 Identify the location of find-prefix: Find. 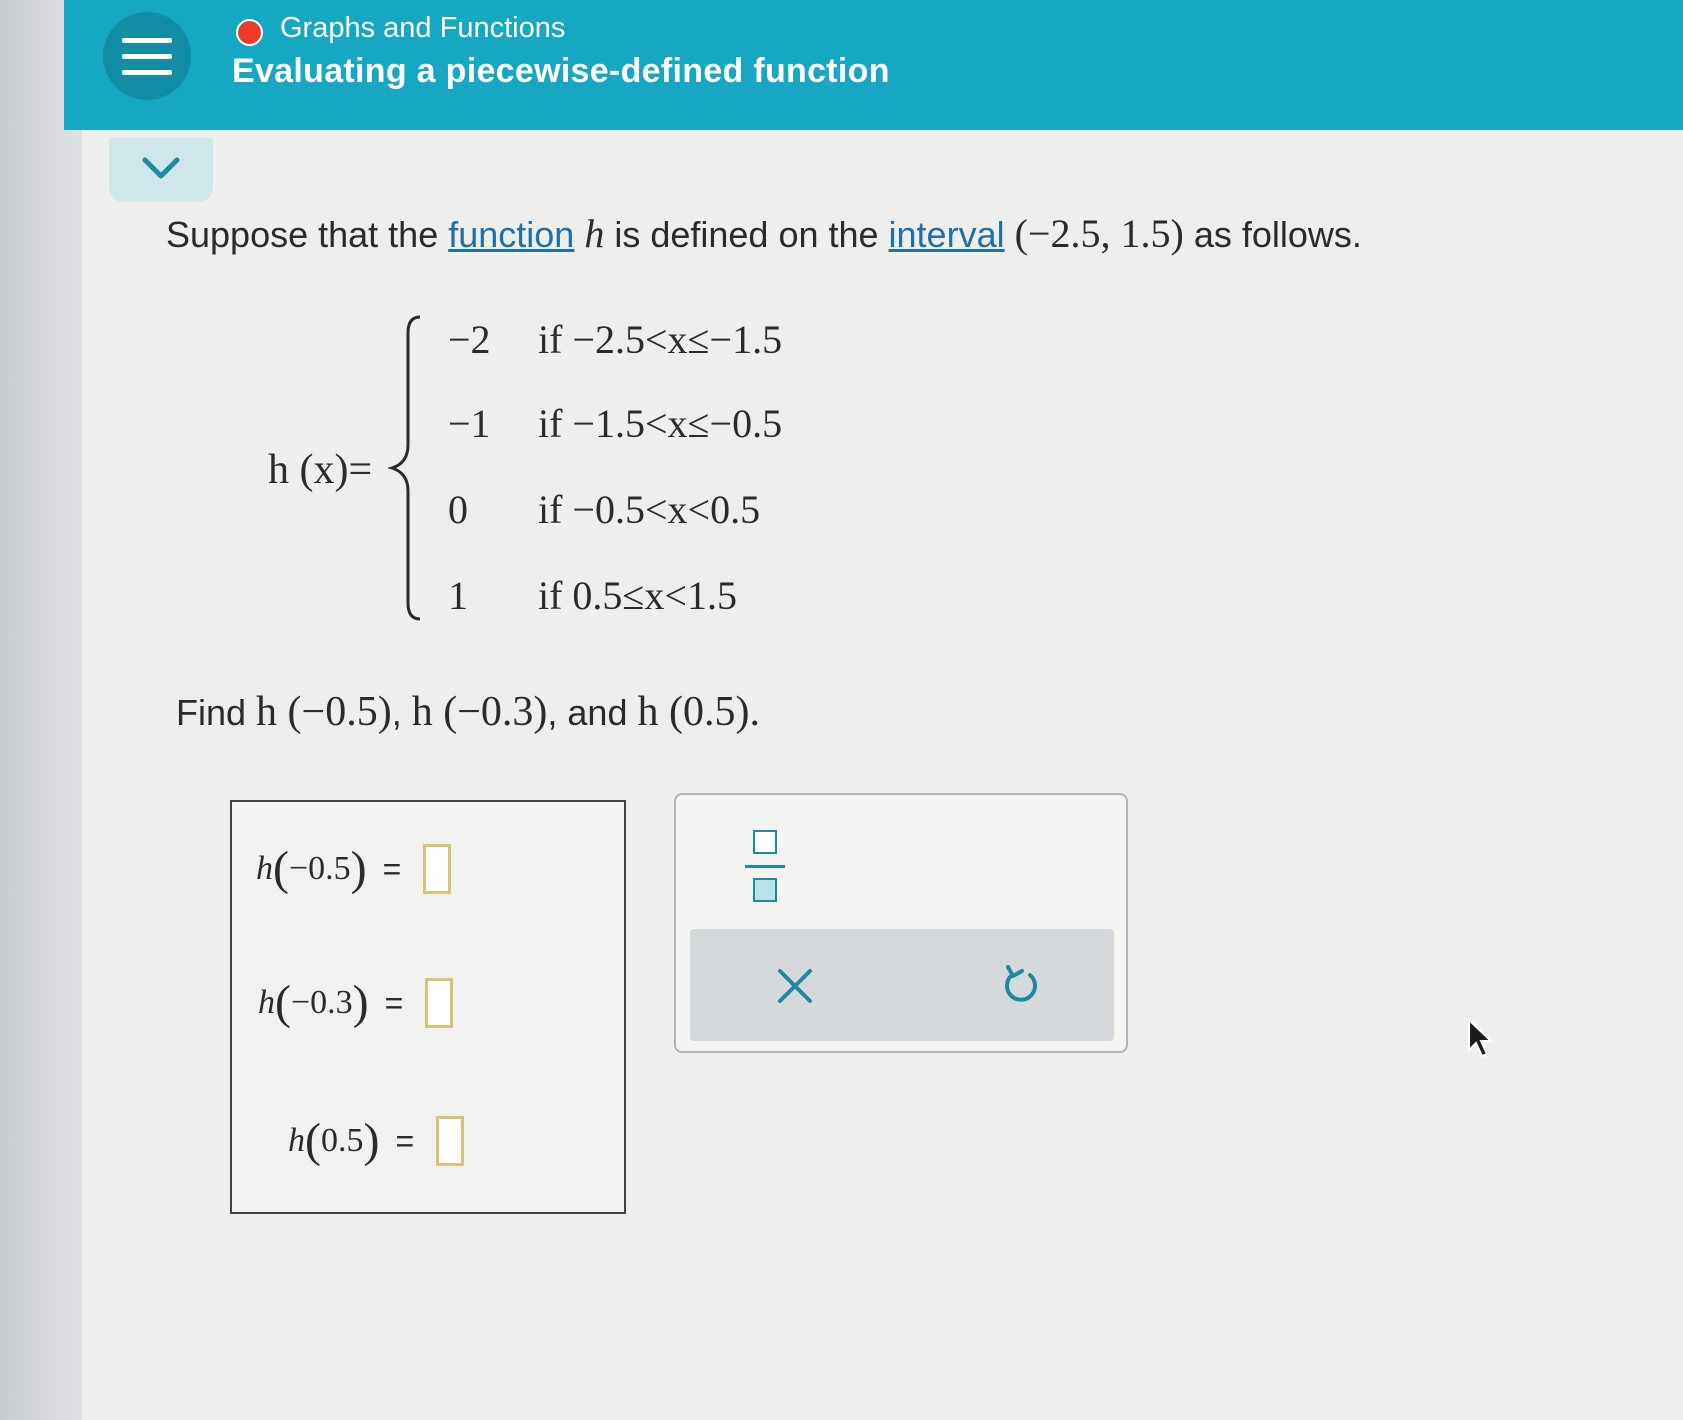
(216, 712).